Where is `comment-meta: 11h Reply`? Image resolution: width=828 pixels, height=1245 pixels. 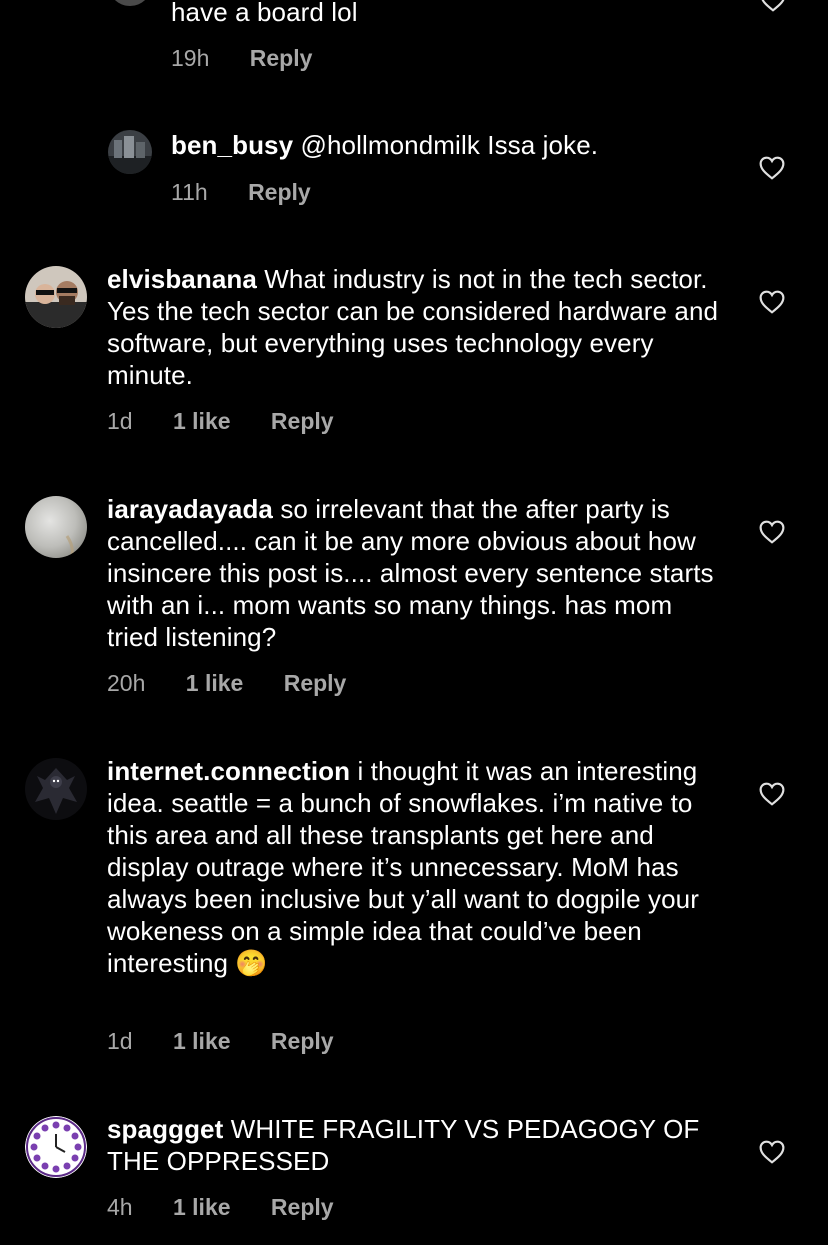 comment-meta: 11h Reply is located at coordinates (258, 192).